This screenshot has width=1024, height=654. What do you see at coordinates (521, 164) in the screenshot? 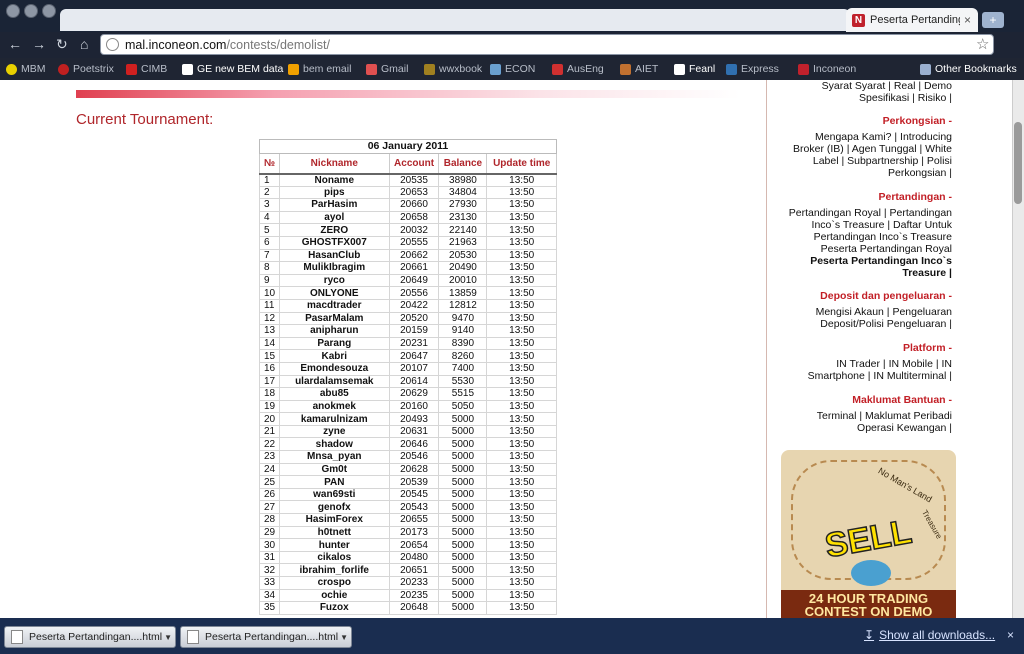
I see `column-header-update-time: Update time` at bounding box center [521, 164].